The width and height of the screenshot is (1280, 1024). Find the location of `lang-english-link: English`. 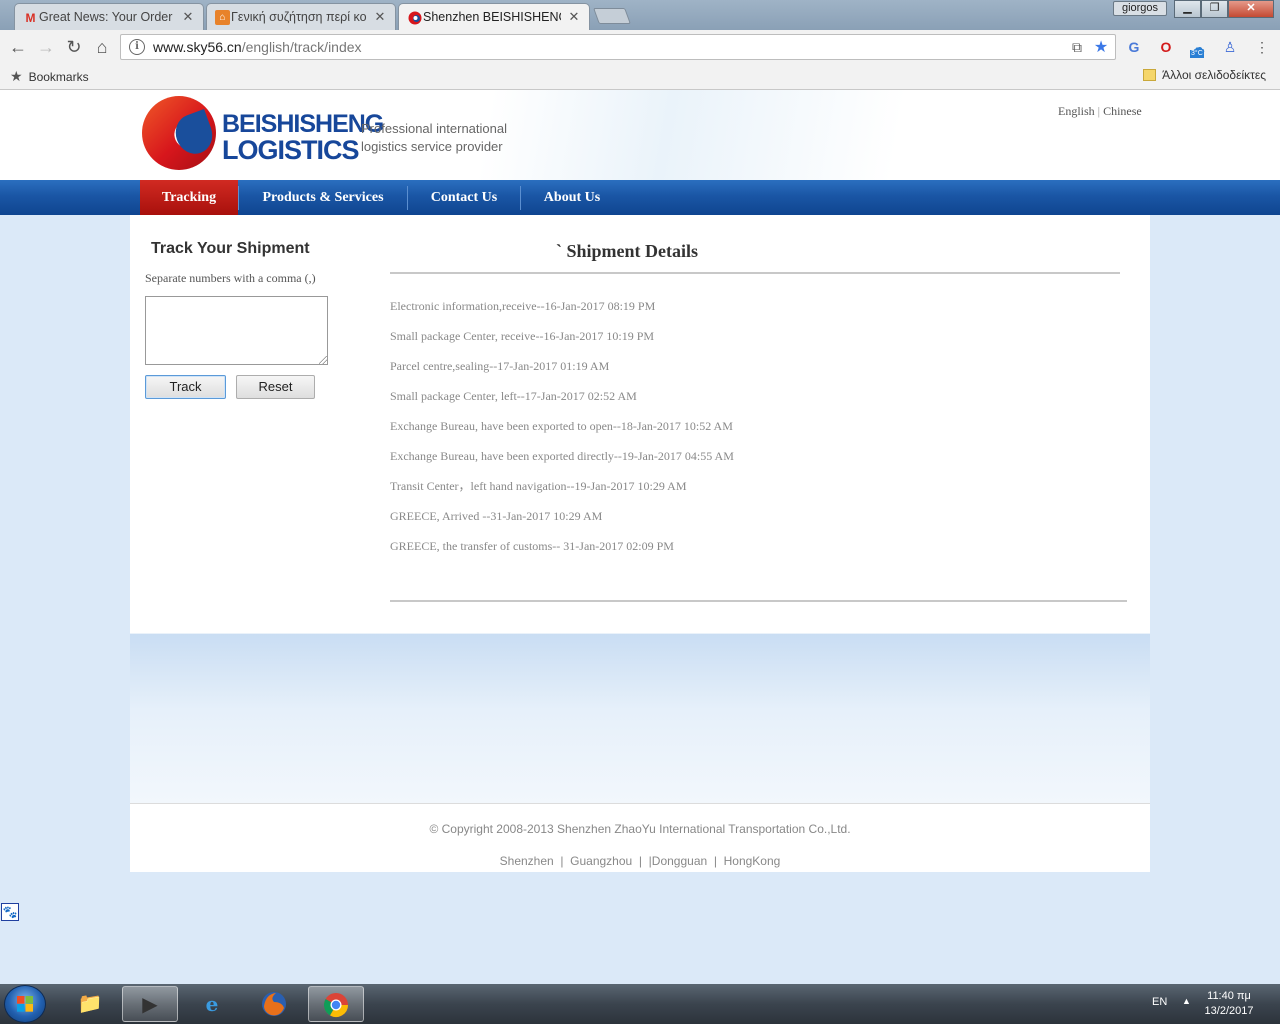

lang-english-link: English is located at coordinates (1076, 111).